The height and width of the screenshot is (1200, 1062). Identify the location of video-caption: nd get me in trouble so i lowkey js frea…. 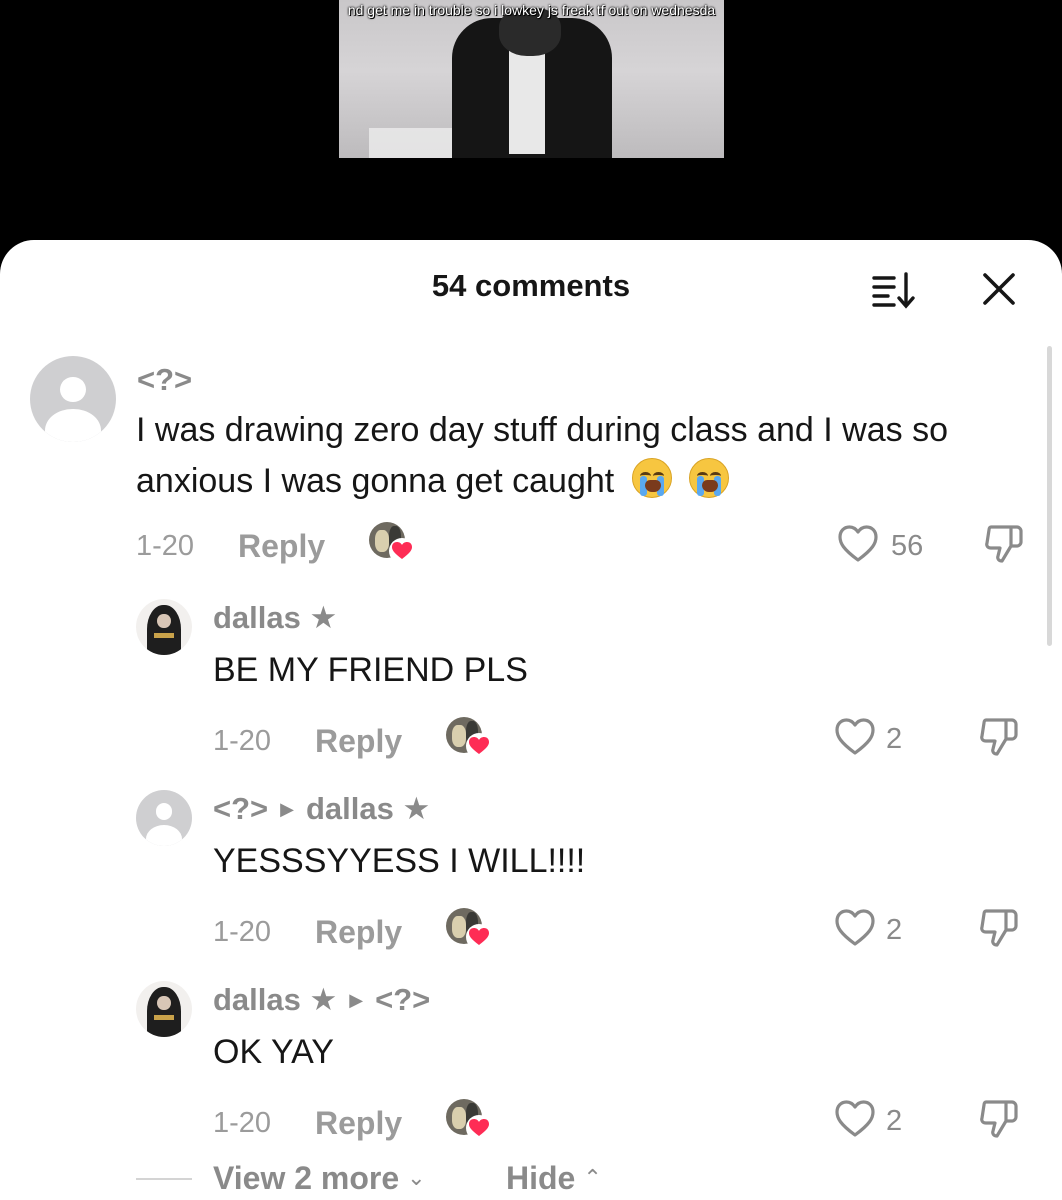
(531, 10).